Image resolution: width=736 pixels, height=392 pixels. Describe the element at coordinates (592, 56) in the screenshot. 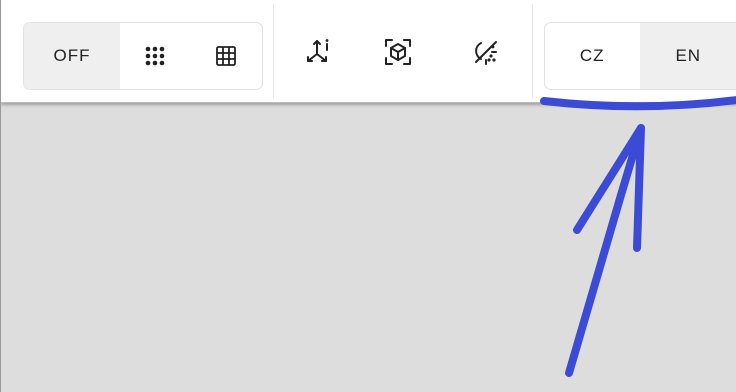

I see `language-cz-button: CZ` at that location.